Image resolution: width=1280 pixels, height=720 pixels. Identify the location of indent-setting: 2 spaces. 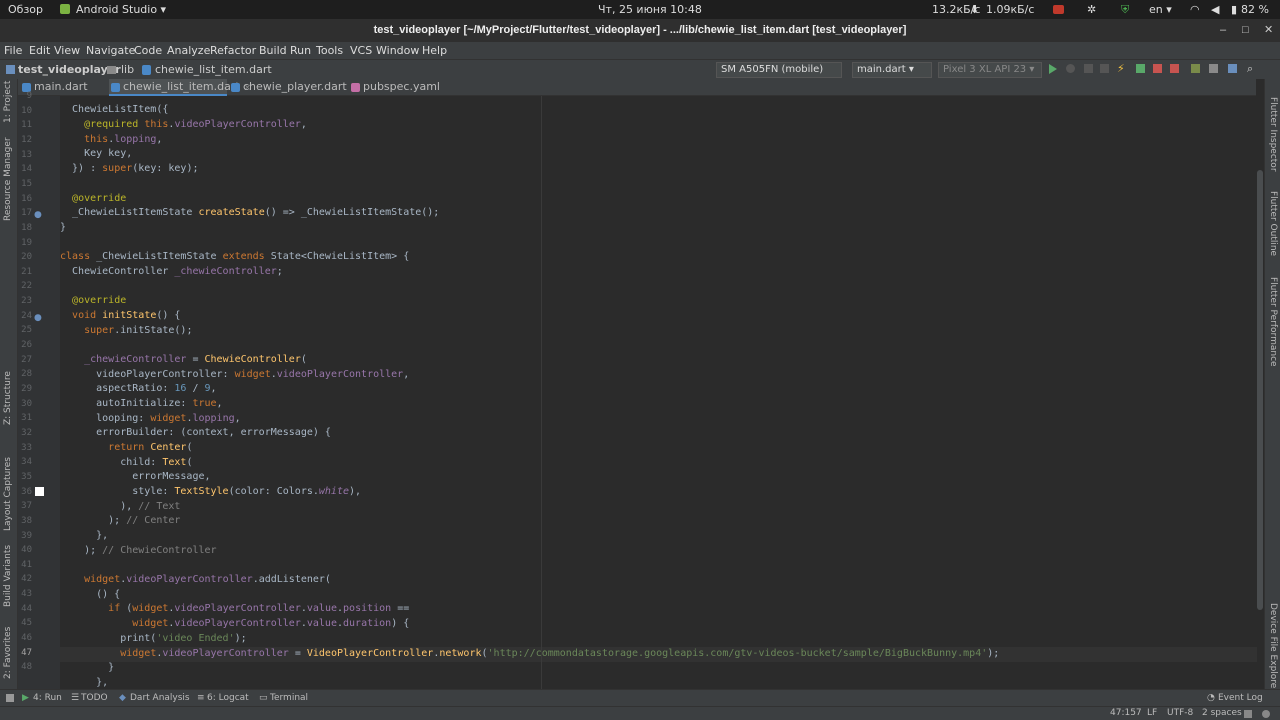
(1222, 713).